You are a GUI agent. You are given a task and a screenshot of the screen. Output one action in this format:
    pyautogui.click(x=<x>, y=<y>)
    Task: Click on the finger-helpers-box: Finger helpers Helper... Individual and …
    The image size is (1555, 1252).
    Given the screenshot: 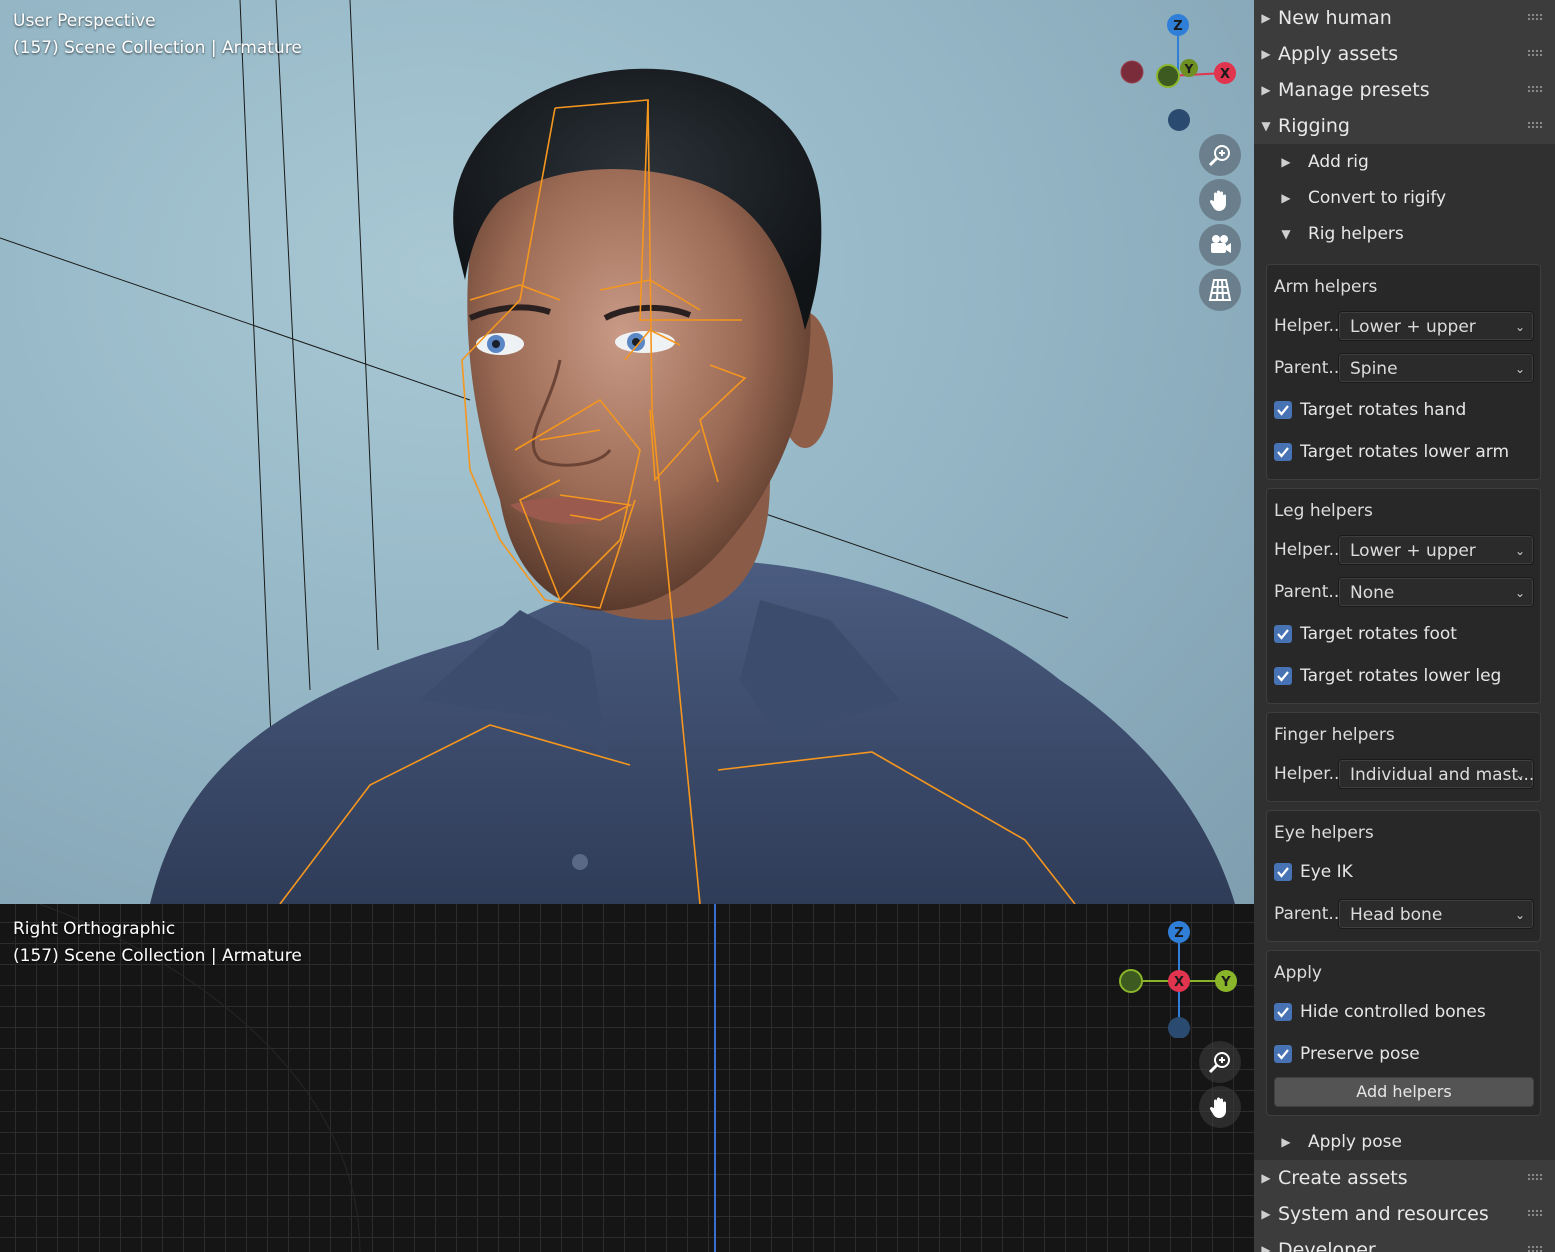 What is the action you would take?
    pyautogui.click(x=1403, y=757)
    